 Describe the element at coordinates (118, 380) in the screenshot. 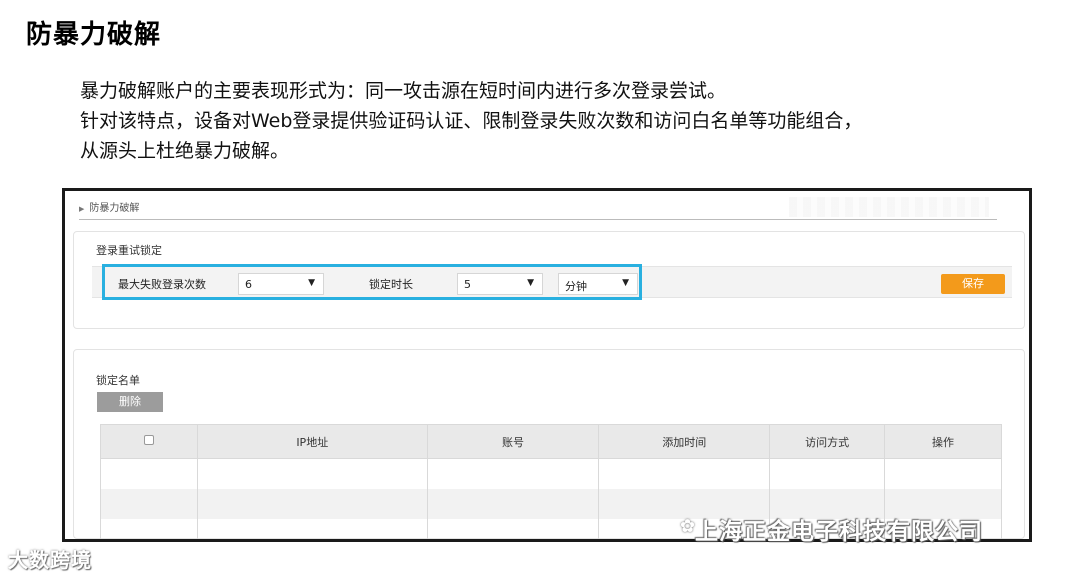

I see `panel-title: 锁定名单` at that location.